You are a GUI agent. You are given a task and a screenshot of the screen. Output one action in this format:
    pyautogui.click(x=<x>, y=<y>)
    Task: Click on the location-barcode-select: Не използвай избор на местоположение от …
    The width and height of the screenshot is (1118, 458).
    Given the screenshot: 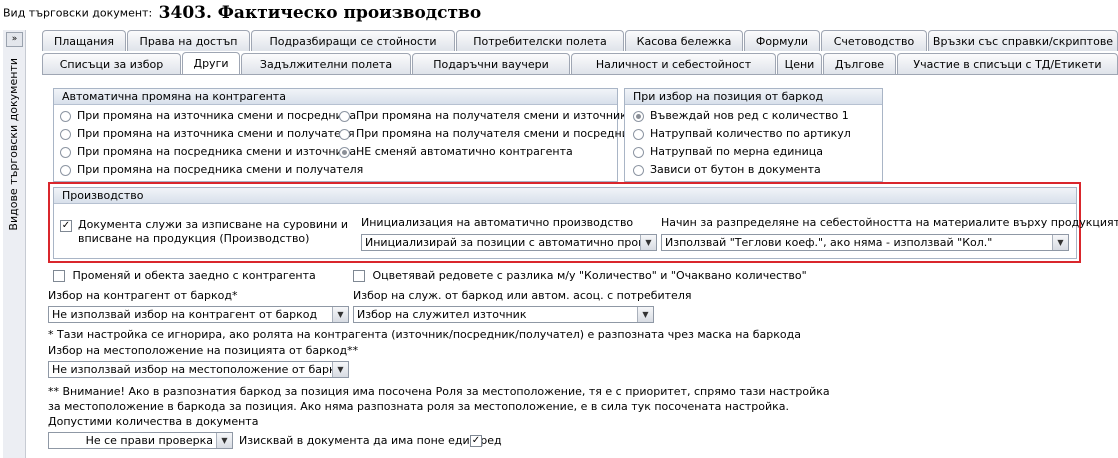 What is the action you would take?
    pyautogui.click(x=198, y=369)
    